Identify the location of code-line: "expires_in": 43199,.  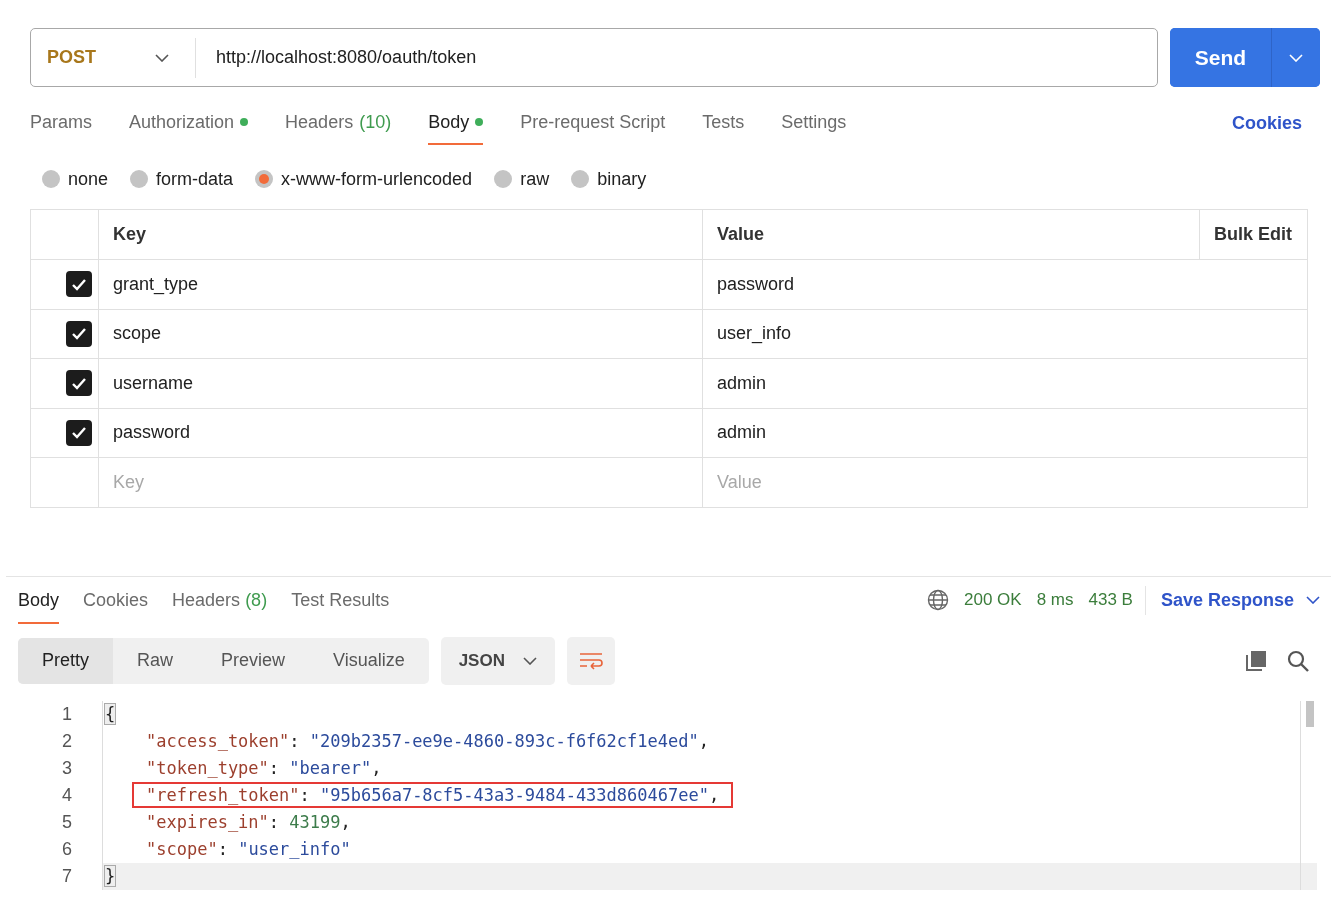
(248, 822).